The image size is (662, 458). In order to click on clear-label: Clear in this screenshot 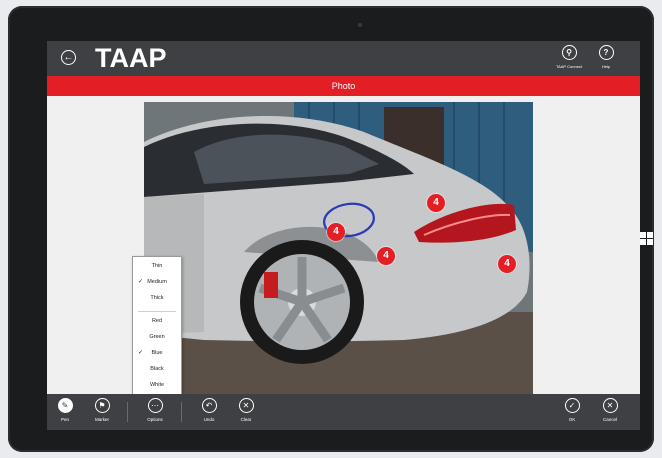, I will do `click(246, 419)`.